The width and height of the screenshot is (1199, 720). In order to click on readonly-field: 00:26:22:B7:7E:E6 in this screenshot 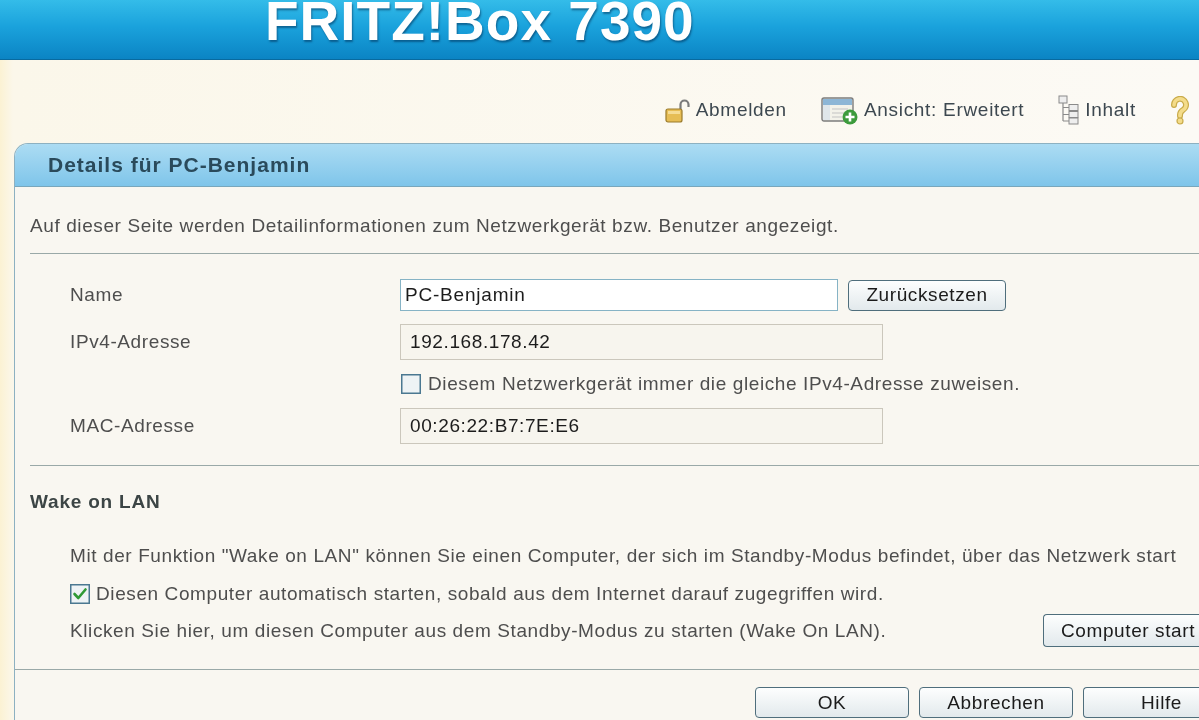, I will do `click(641, 426)`.